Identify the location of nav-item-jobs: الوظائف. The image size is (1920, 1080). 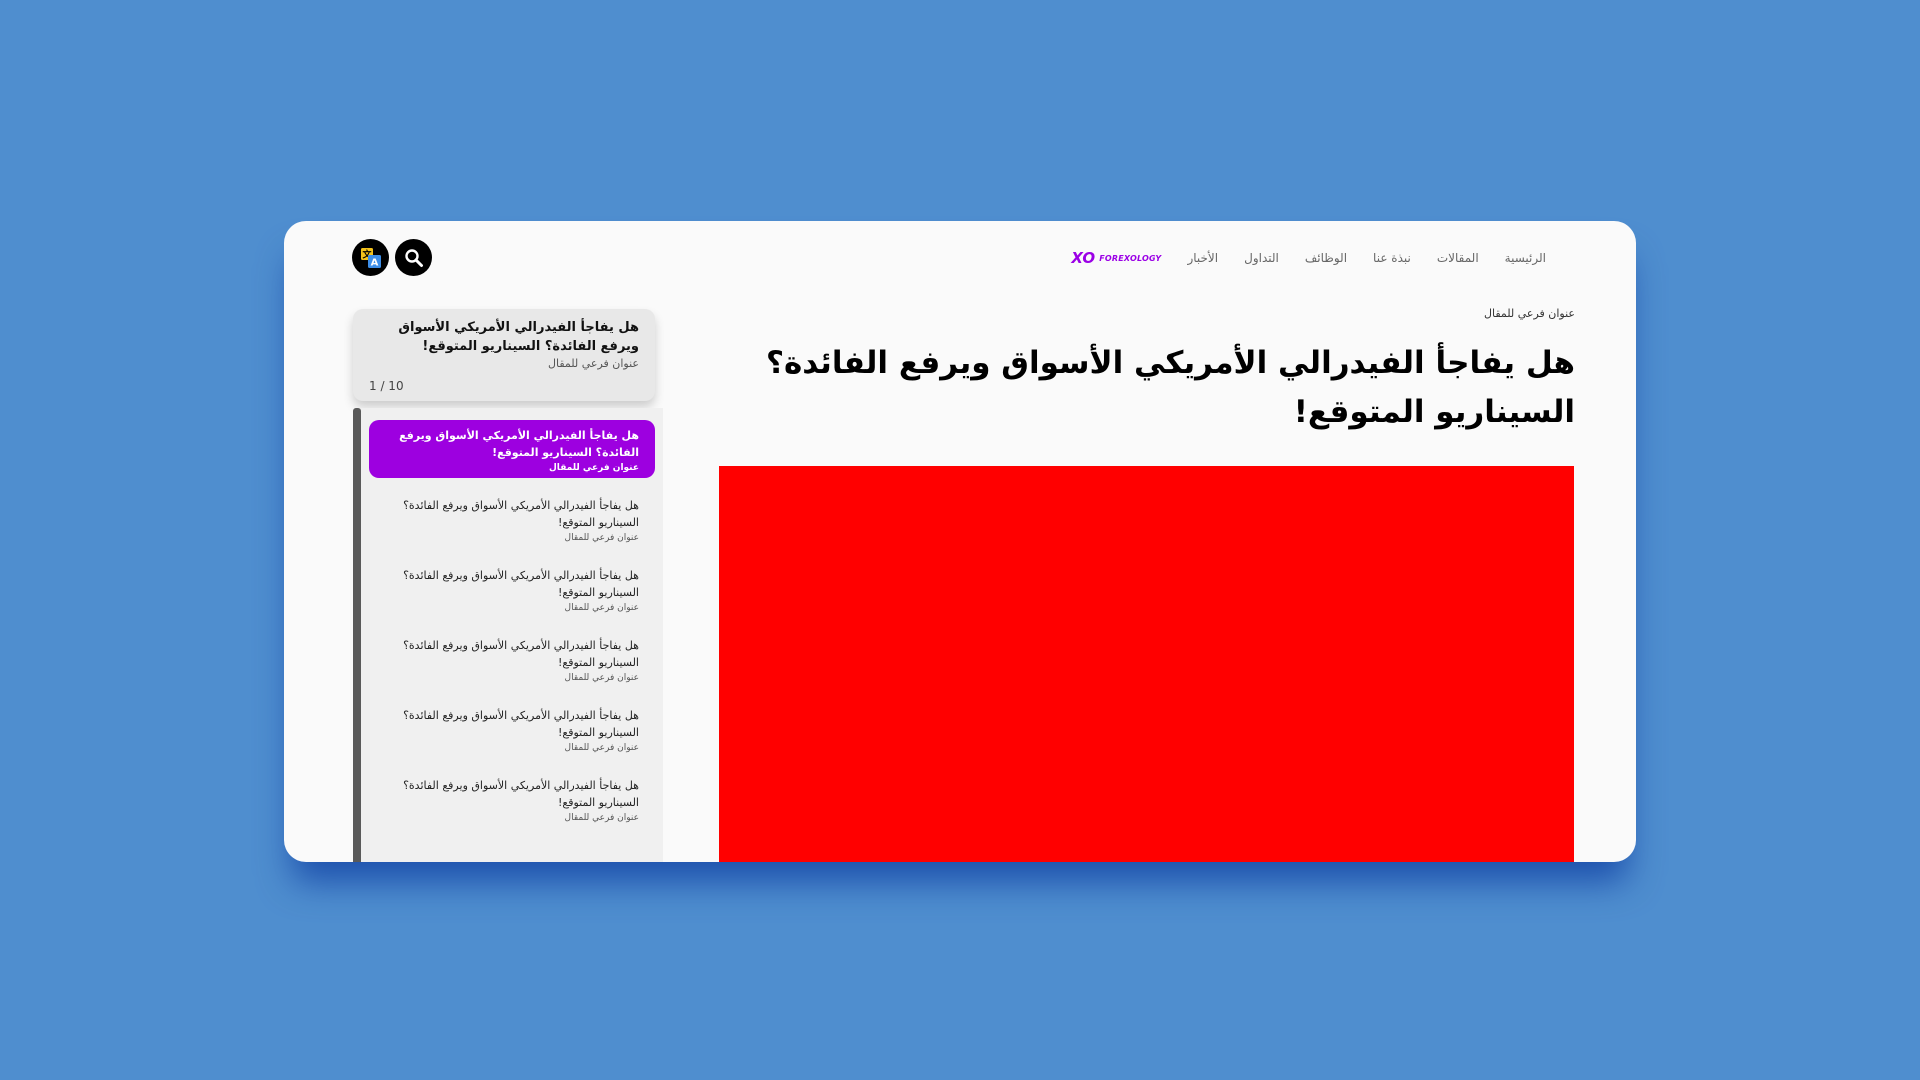
(1326, 258).